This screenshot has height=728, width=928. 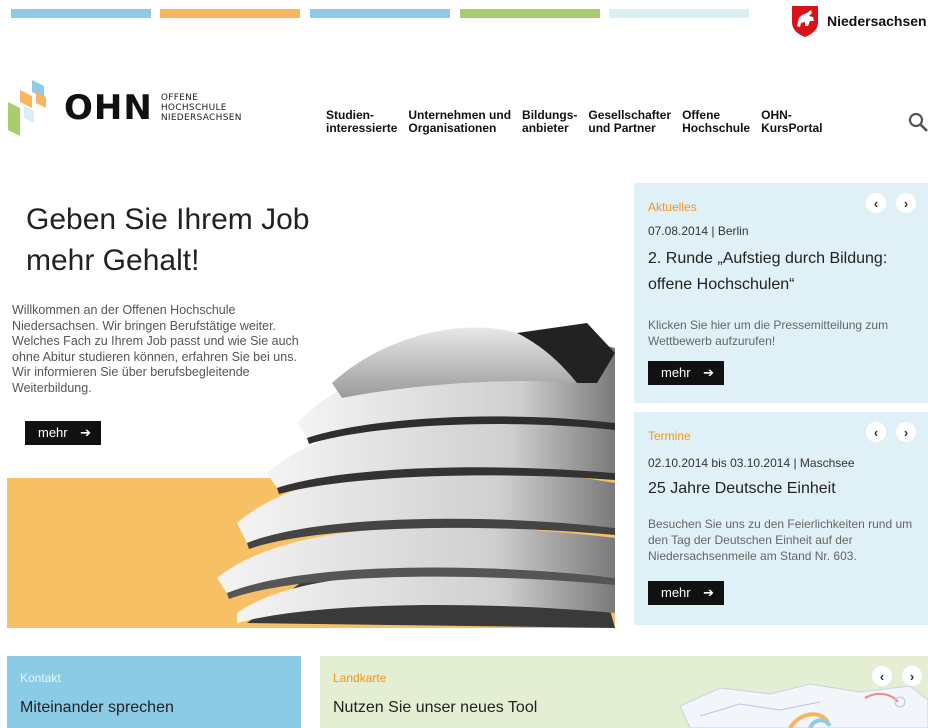 I want to click on events-pager: ‹ ›, so click(x=891, y=432).